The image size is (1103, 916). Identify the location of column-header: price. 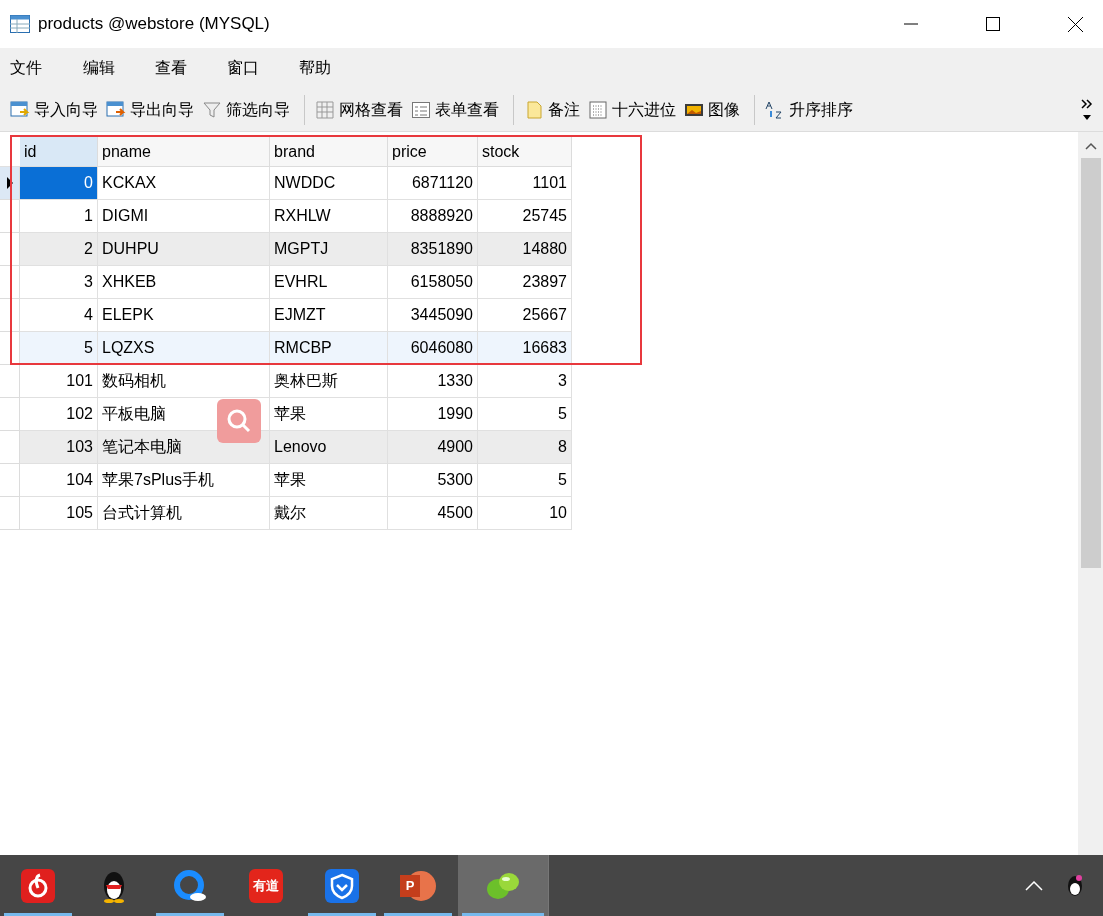
(433, 152).